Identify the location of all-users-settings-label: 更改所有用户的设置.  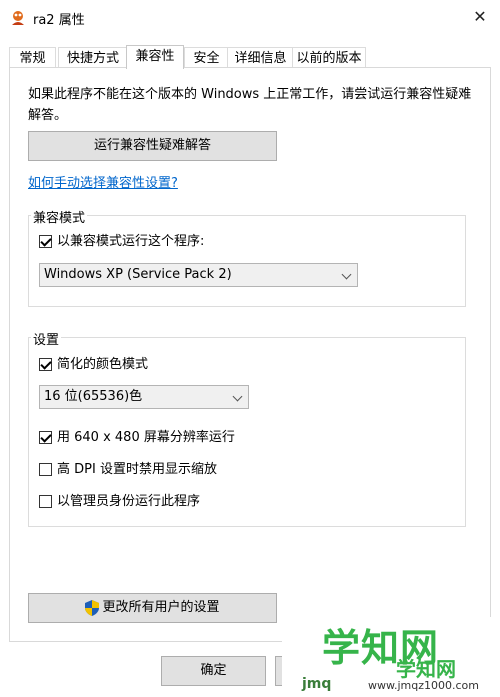
(161, 607).